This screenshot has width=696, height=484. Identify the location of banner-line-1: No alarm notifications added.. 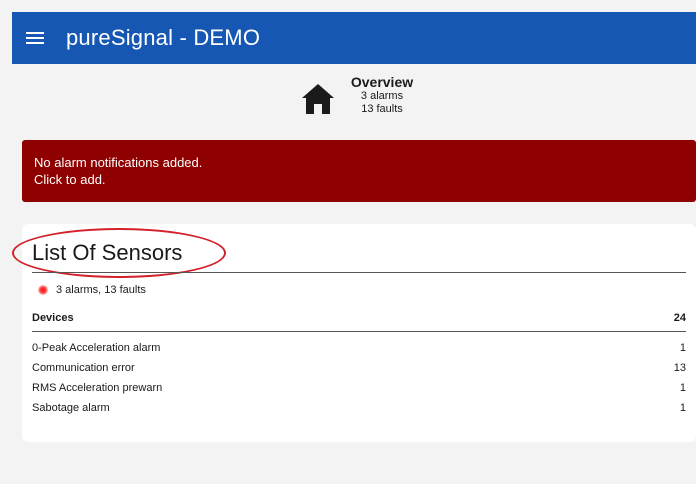
(118, 162).